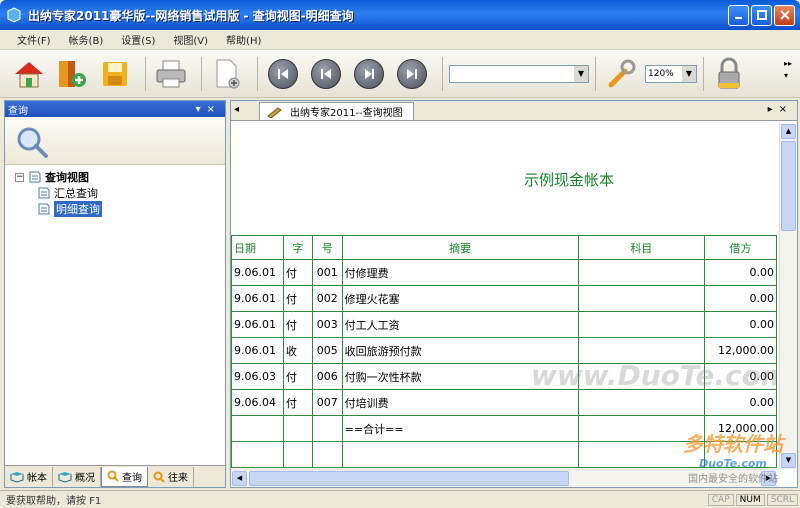  Describe the element at coordinates (768, 478) in the screenshot. I see `scroll-right-icon: ▶` at that location.